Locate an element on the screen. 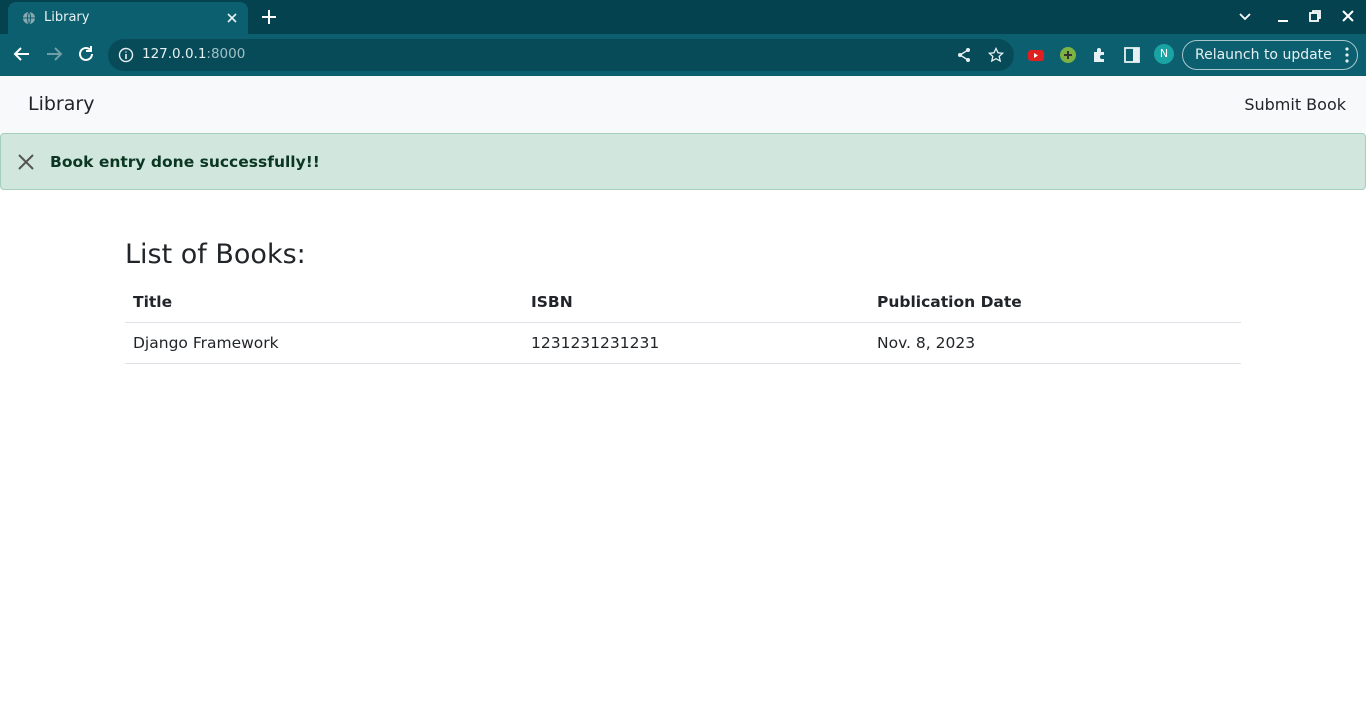 The height and width of the screenshot is (728, 1366). green-extension-icon is located at coordinates (1068, 55).